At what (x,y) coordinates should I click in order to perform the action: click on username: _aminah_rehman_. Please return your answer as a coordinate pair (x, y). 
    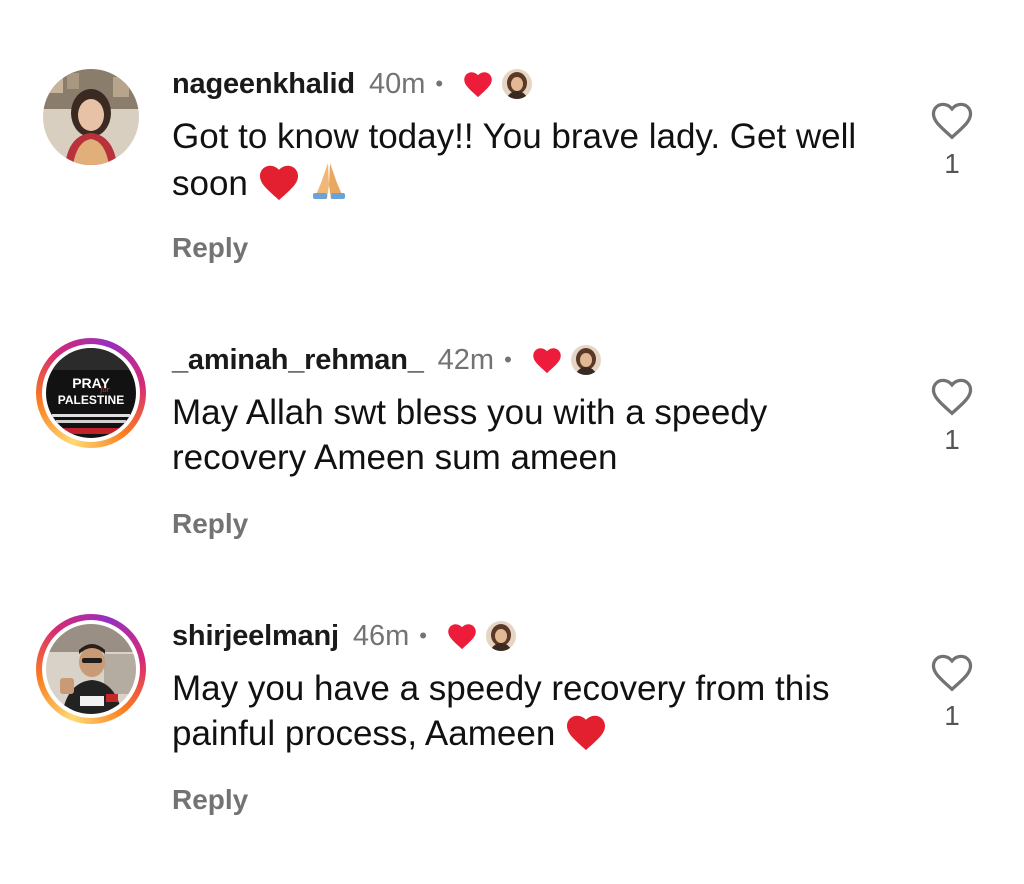
    Looking at the image, I should click on (298, 360).